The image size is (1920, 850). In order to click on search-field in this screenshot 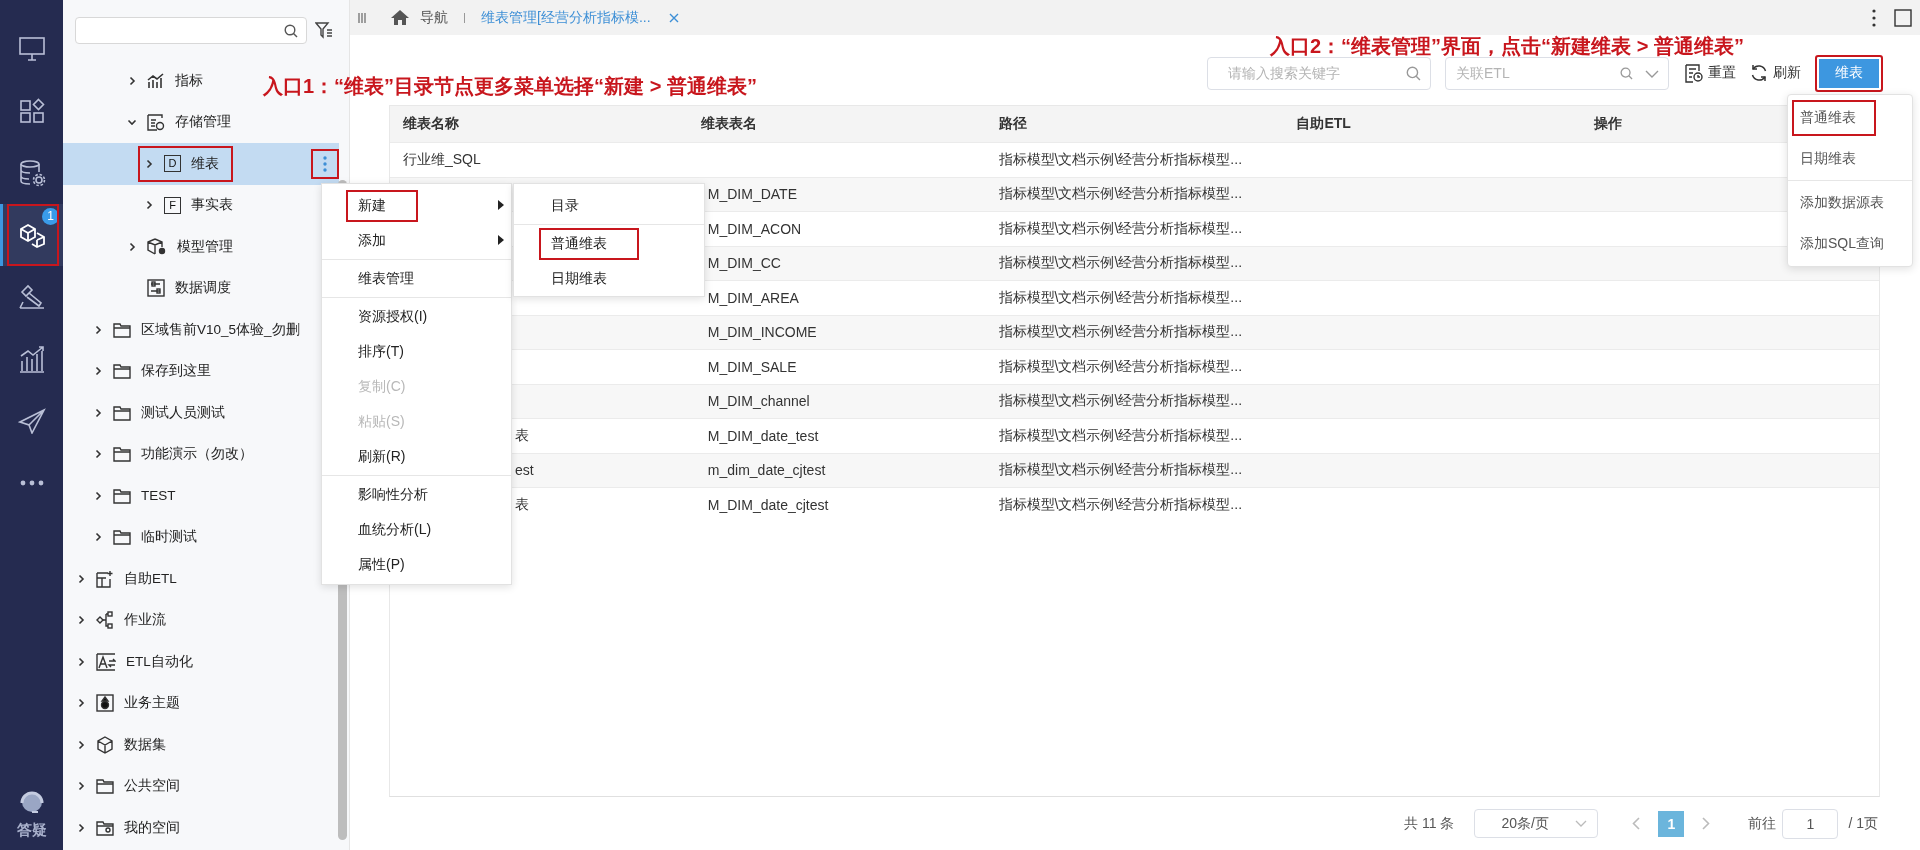, I will do `click(191, 30)`.